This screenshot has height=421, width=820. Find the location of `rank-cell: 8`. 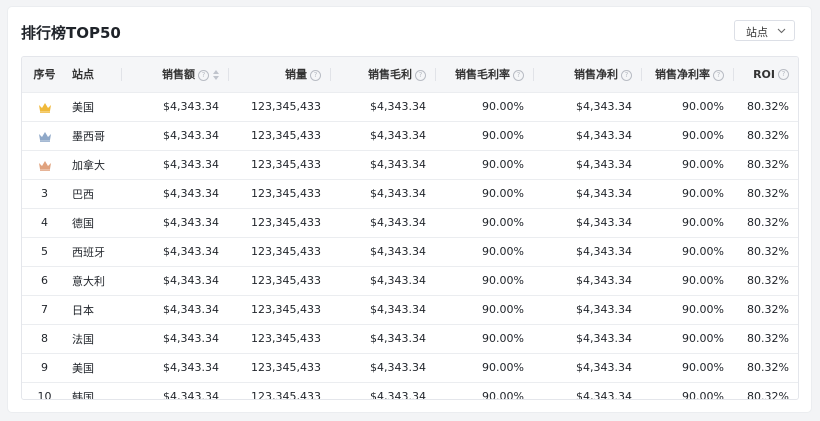

rank-cell: 8 is located at coordinates (44, 338).